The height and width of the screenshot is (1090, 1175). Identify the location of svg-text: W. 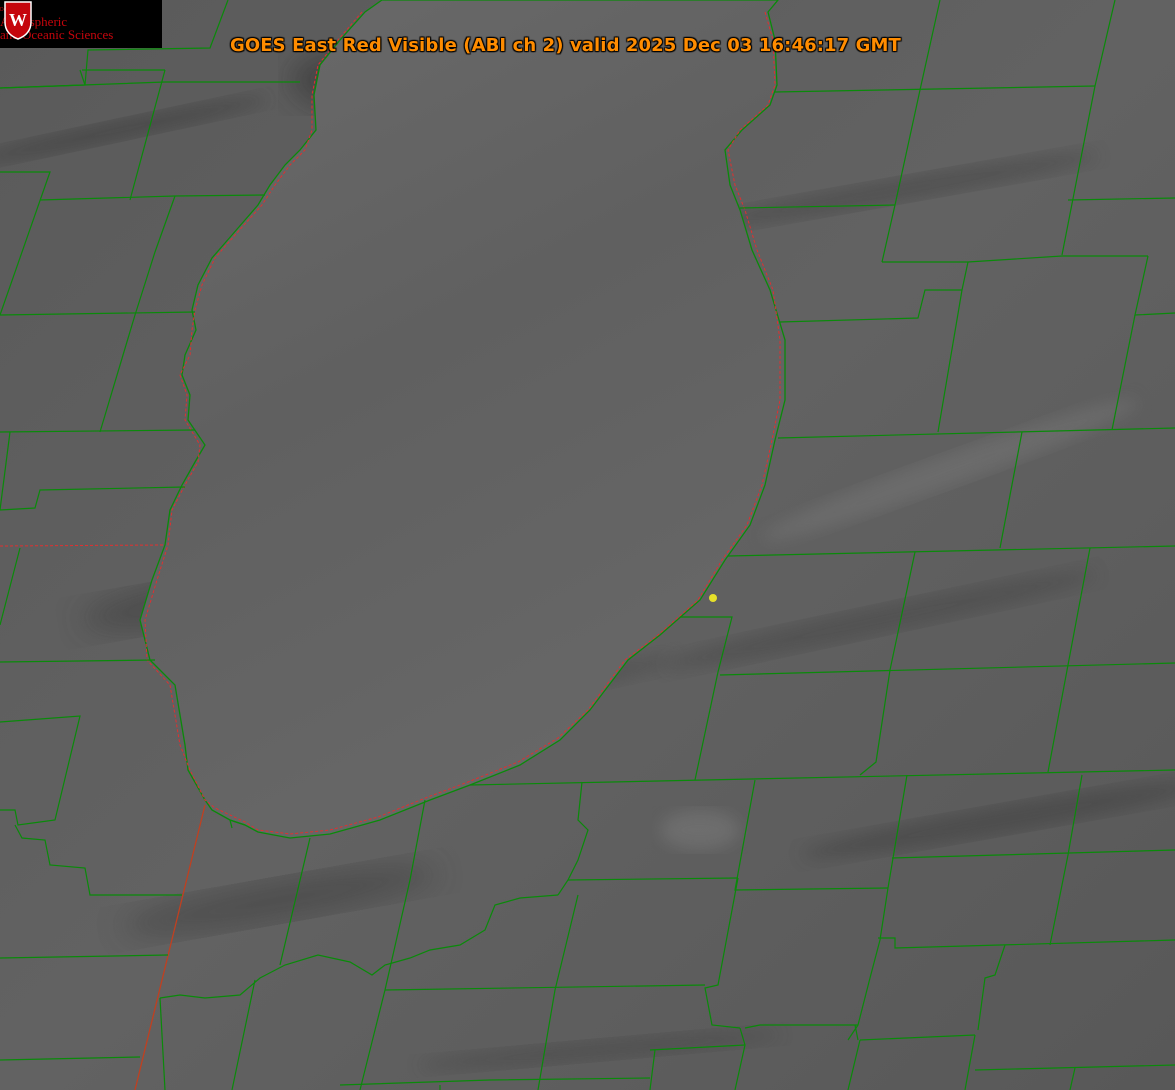
(18, 20).